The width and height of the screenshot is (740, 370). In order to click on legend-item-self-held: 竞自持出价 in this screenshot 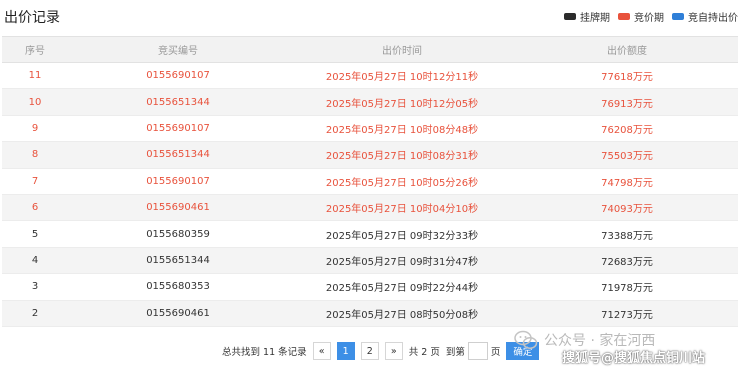, I will do `click(705, 16)`.